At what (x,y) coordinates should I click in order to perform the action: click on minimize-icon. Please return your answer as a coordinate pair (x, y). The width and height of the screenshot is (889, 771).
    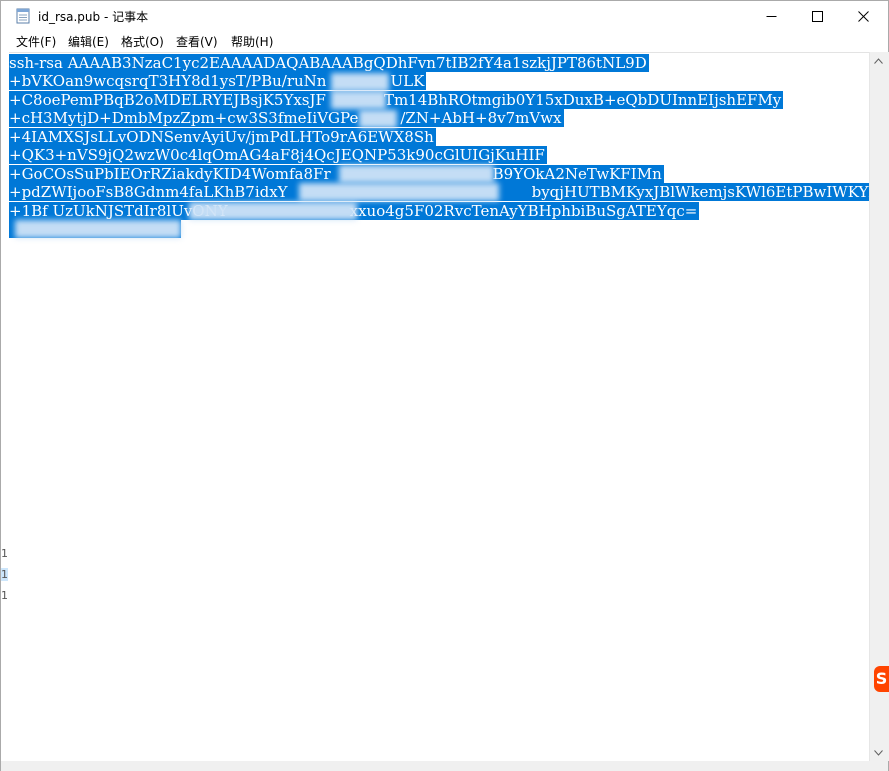
    Looking at the image, I should click on (771, 16).